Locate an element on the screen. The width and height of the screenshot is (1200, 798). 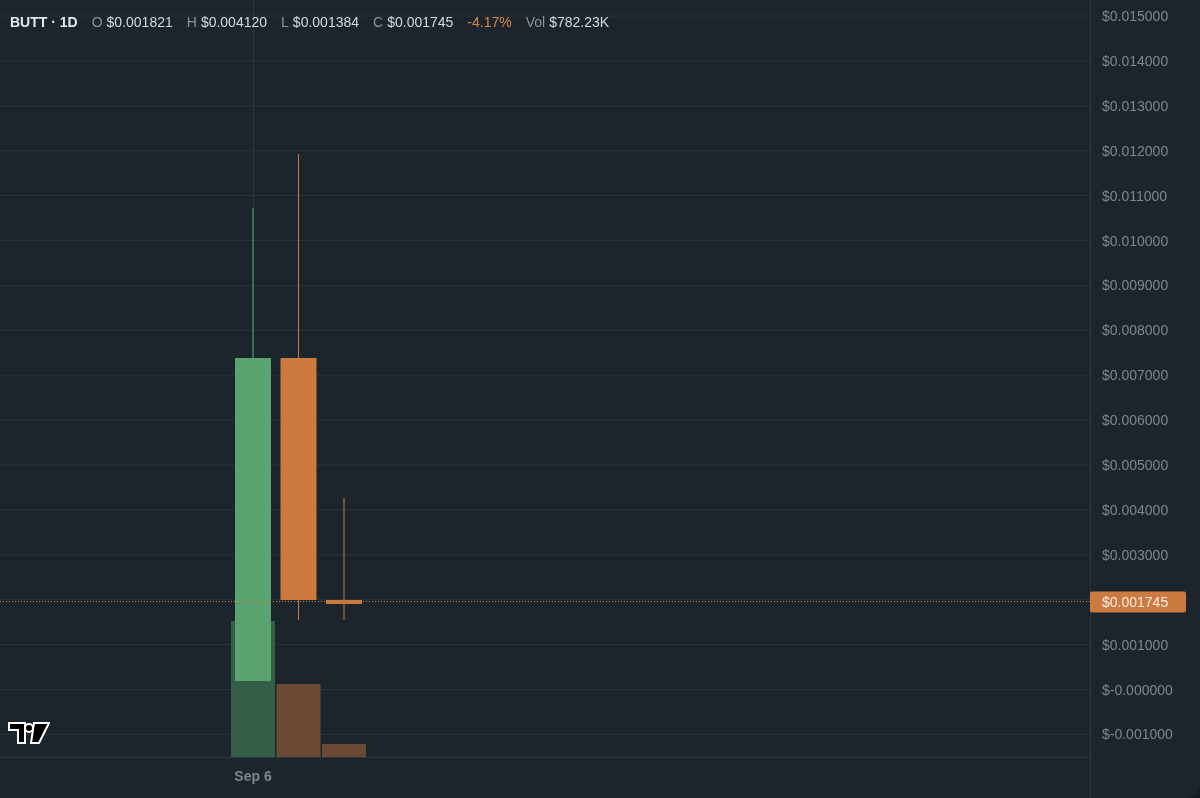
ohlc-key: C is located at coordinates (378, 22).